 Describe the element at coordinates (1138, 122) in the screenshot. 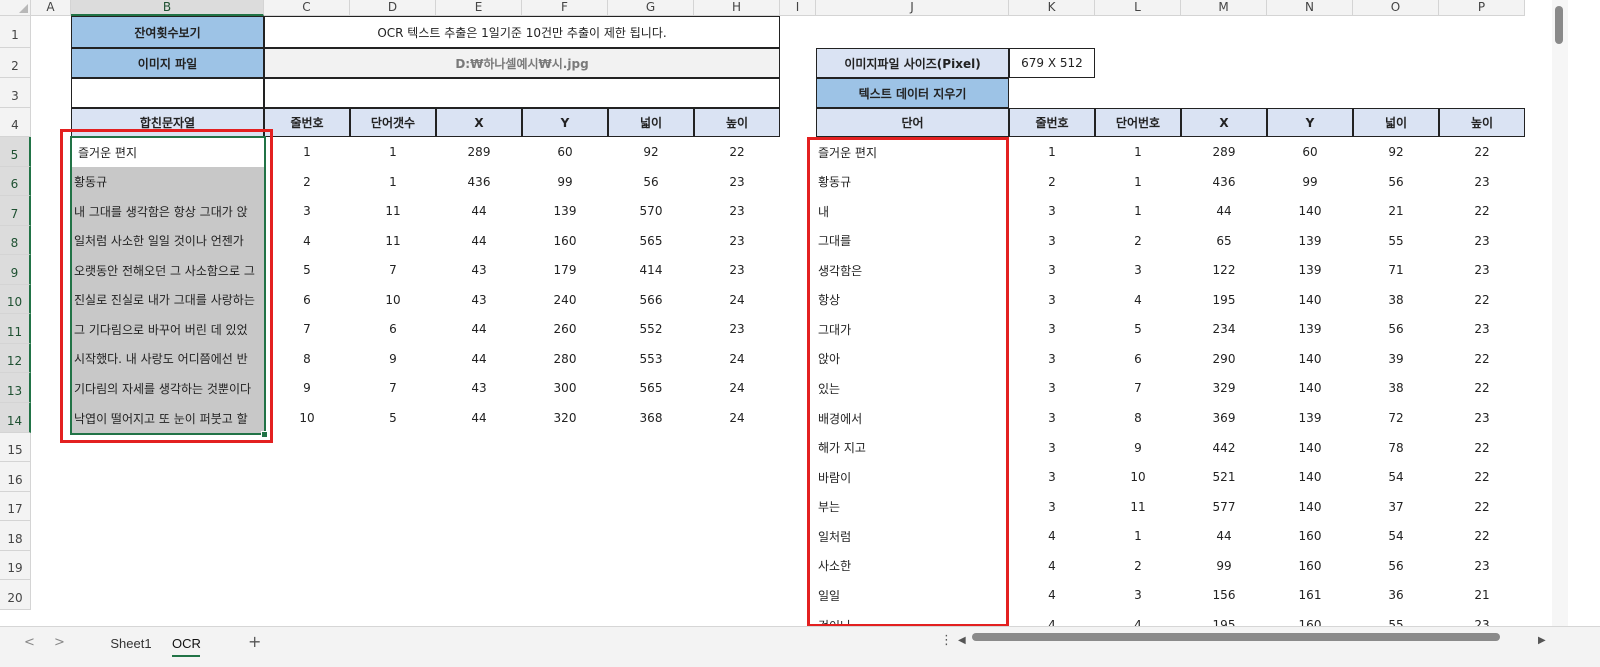

I see `right-header-2: 단어번호` at that location.